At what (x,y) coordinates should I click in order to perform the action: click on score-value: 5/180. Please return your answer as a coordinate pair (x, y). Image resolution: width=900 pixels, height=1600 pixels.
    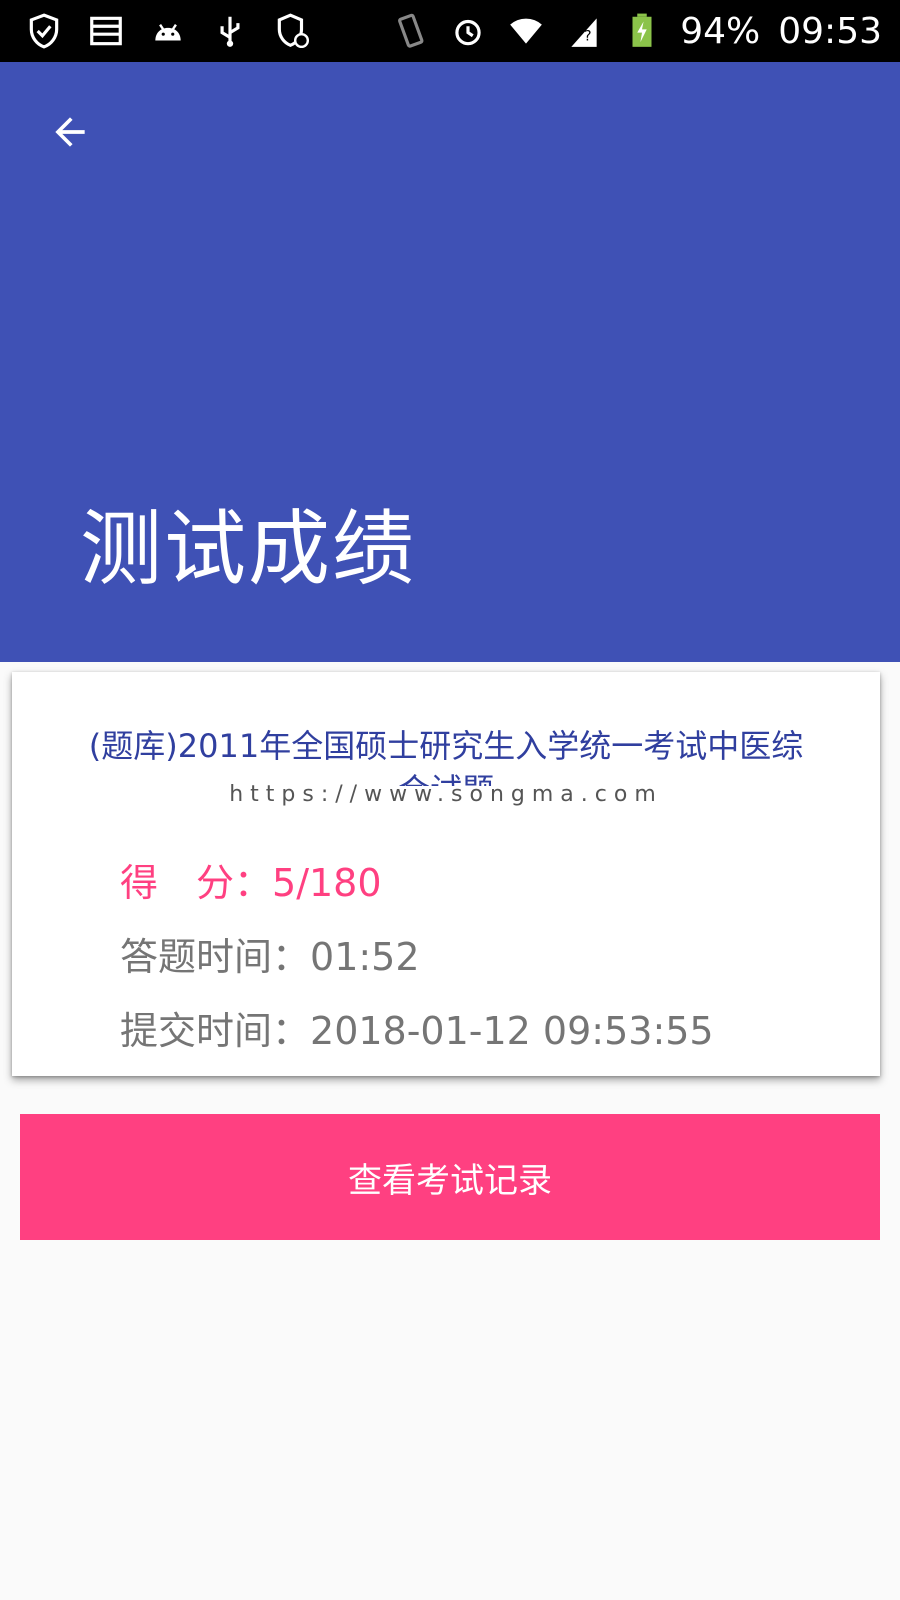
    Looking at the image, I should click on (327, 883).